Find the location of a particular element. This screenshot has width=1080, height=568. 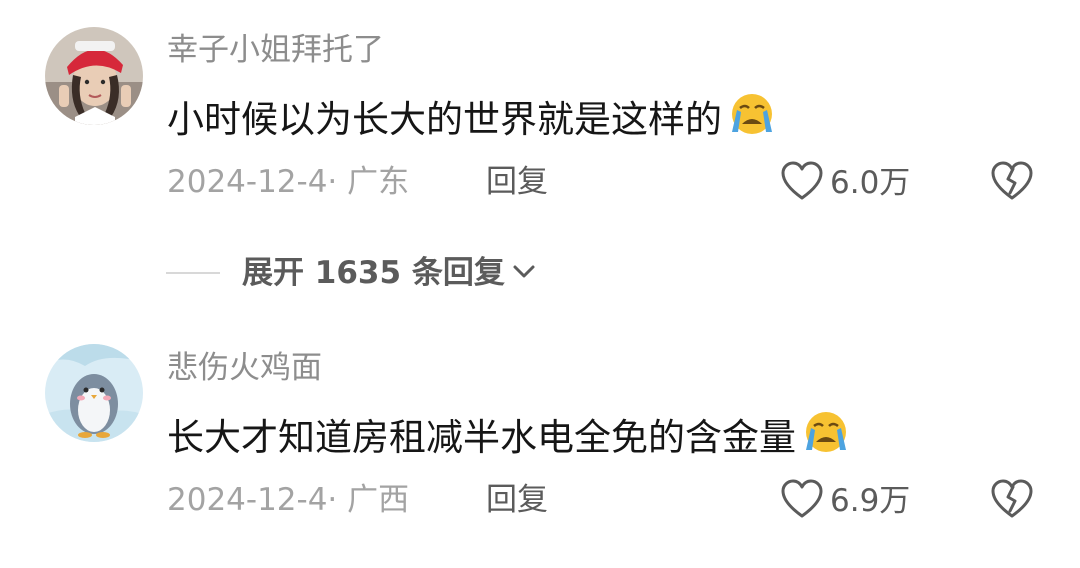

like-button: 6.9万 is located at coordinates (845, 501).